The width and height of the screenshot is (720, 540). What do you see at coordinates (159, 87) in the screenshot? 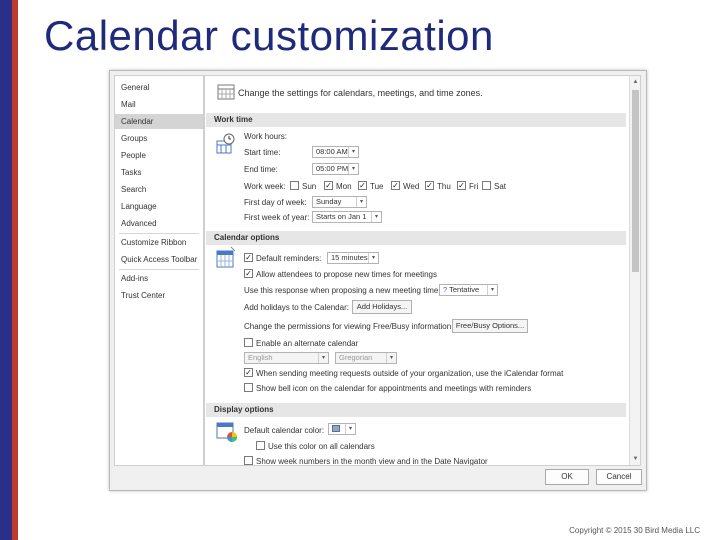
I see `nav-item-general: General` at bounding box center [159, 87].